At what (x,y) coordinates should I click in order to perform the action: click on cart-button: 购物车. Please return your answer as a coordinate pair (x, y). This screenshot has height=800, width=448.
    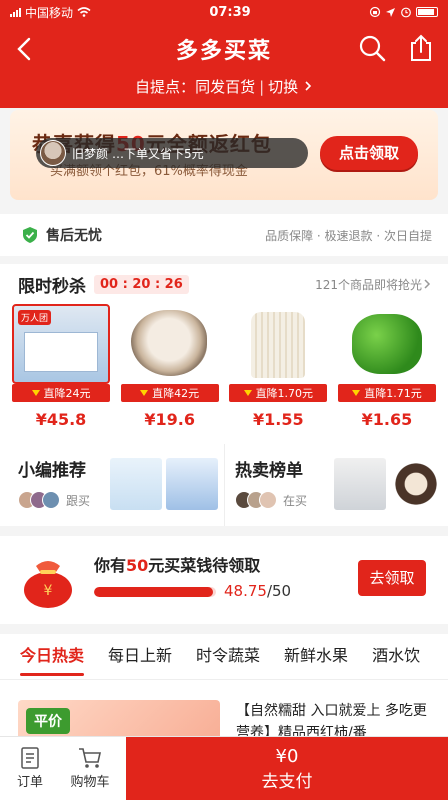
    Looking at the image, I should click on (90, 768).